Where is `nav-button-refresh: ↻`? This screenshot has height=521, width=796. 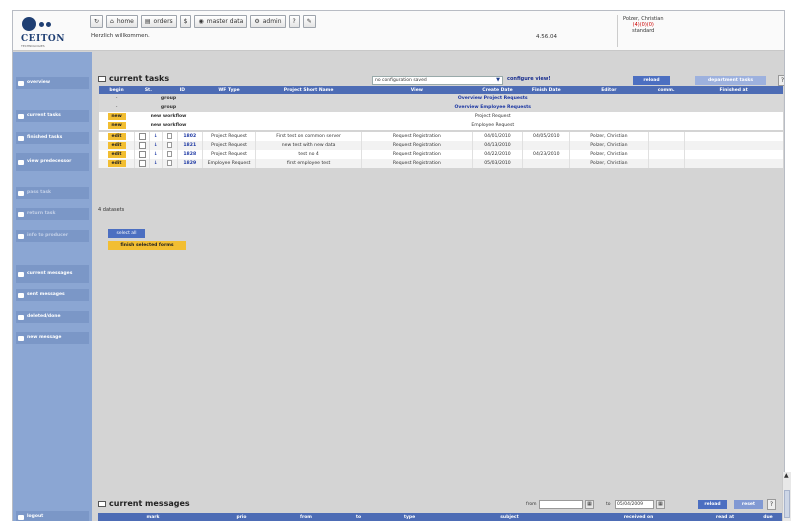 nav-button-refresh: ↻ is located at coordinates (97, 21).